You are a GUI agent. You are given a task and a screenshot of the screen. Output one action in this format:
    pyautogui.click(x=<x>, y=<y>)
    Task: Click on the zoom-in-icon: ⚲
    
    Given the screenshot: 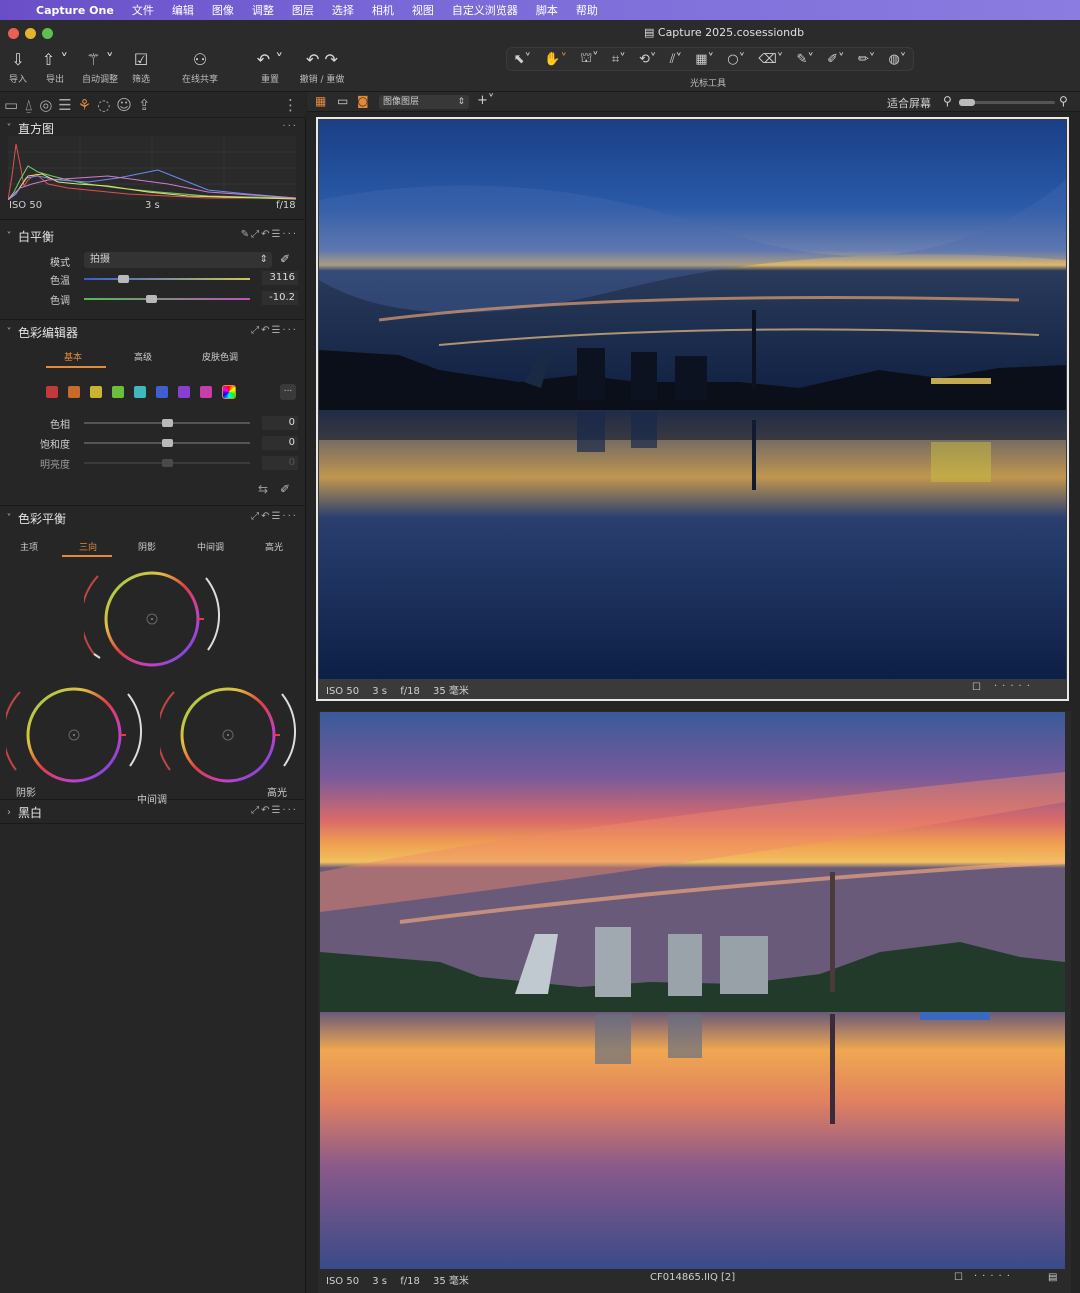 What is the action you would take?
    pyautogui.click(x=1063, y=101)
    